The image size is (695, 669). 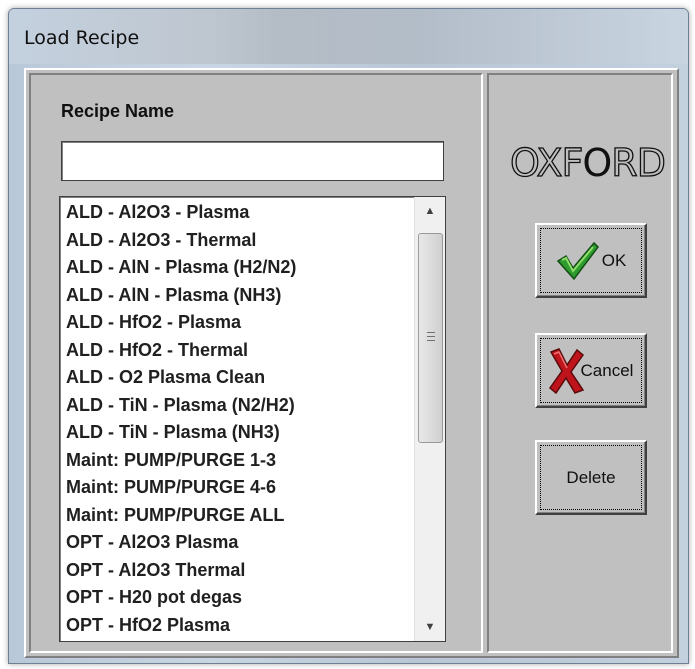 I want to click on recipe-list-item: Maint: PUMP/PURGE 4-6, so click(x=237, y=488).